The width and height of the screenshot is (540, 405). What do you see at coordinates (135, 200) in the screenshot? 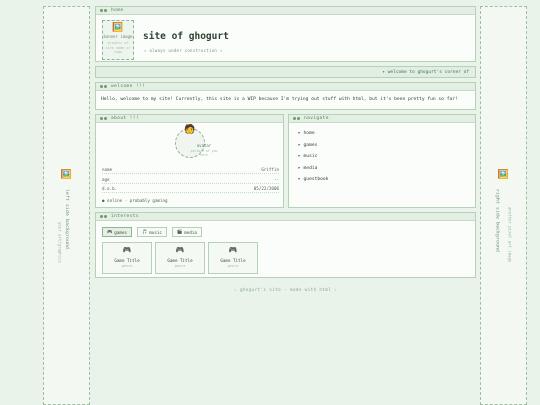
I see `status-text: ● online · probably gaming` at bounding box center [135, 200].